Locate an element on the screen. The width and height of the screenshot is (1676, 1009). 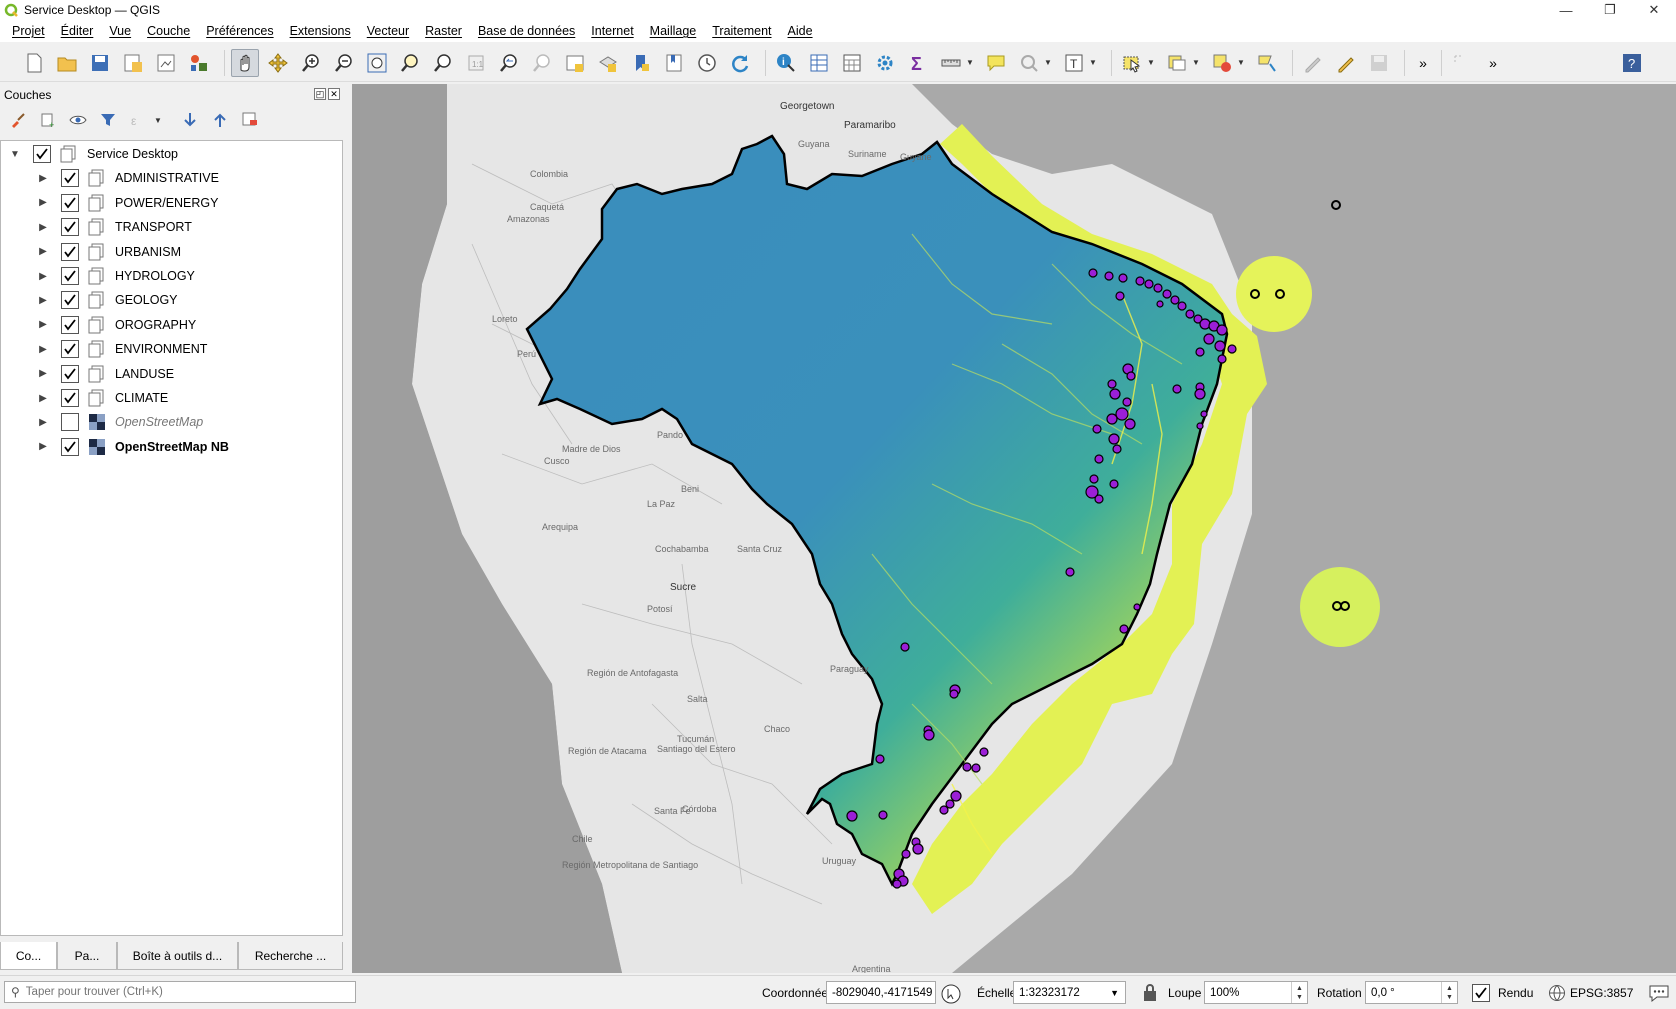
zoom-out-button is located at coordinates (344, 63).